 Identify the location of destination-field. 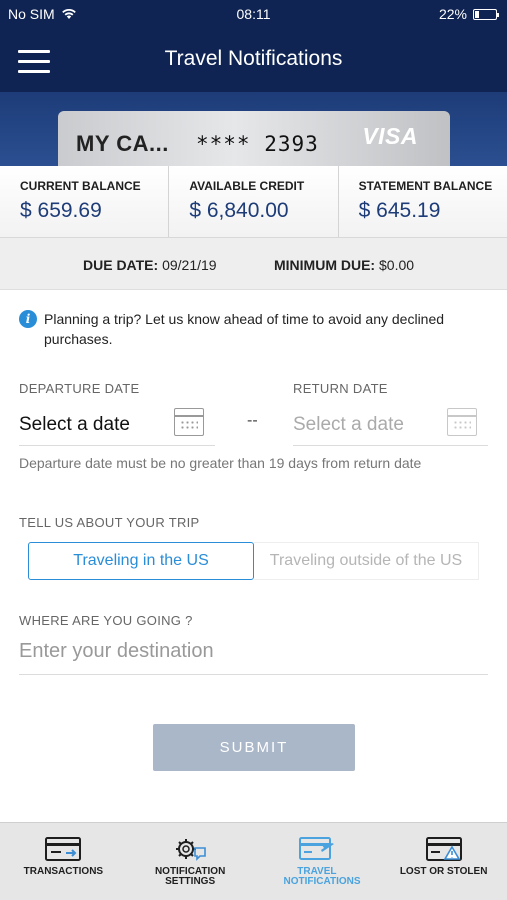
(253, 654).